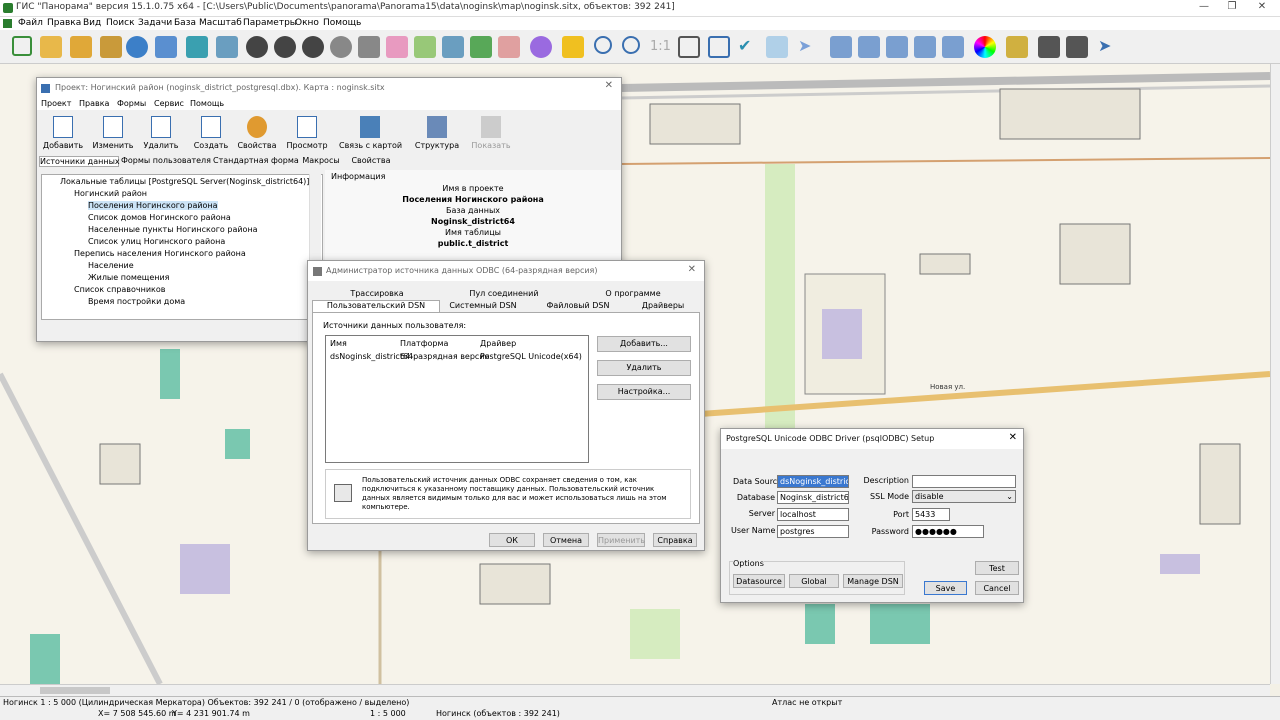 This screenshot has height=720, width=1280. What do you see at coordinates (136, 301) in the screenshot?
I see `tree-item-build-time: Время постройки дома` at bounding box center [136, 301].